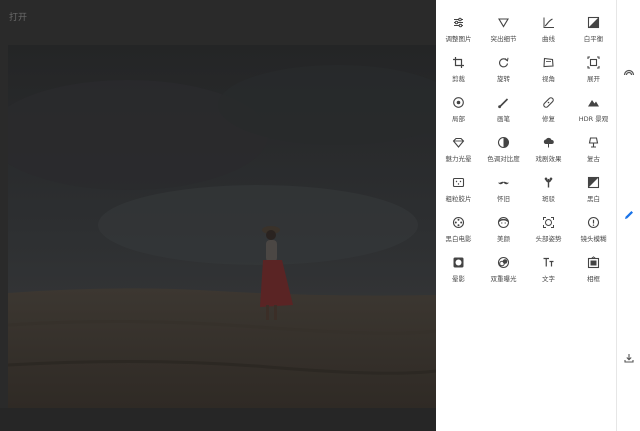 Image resolution: width=640 pixels, height=431 pixels. I want to click on rainbow-icon, so click(629, 72).